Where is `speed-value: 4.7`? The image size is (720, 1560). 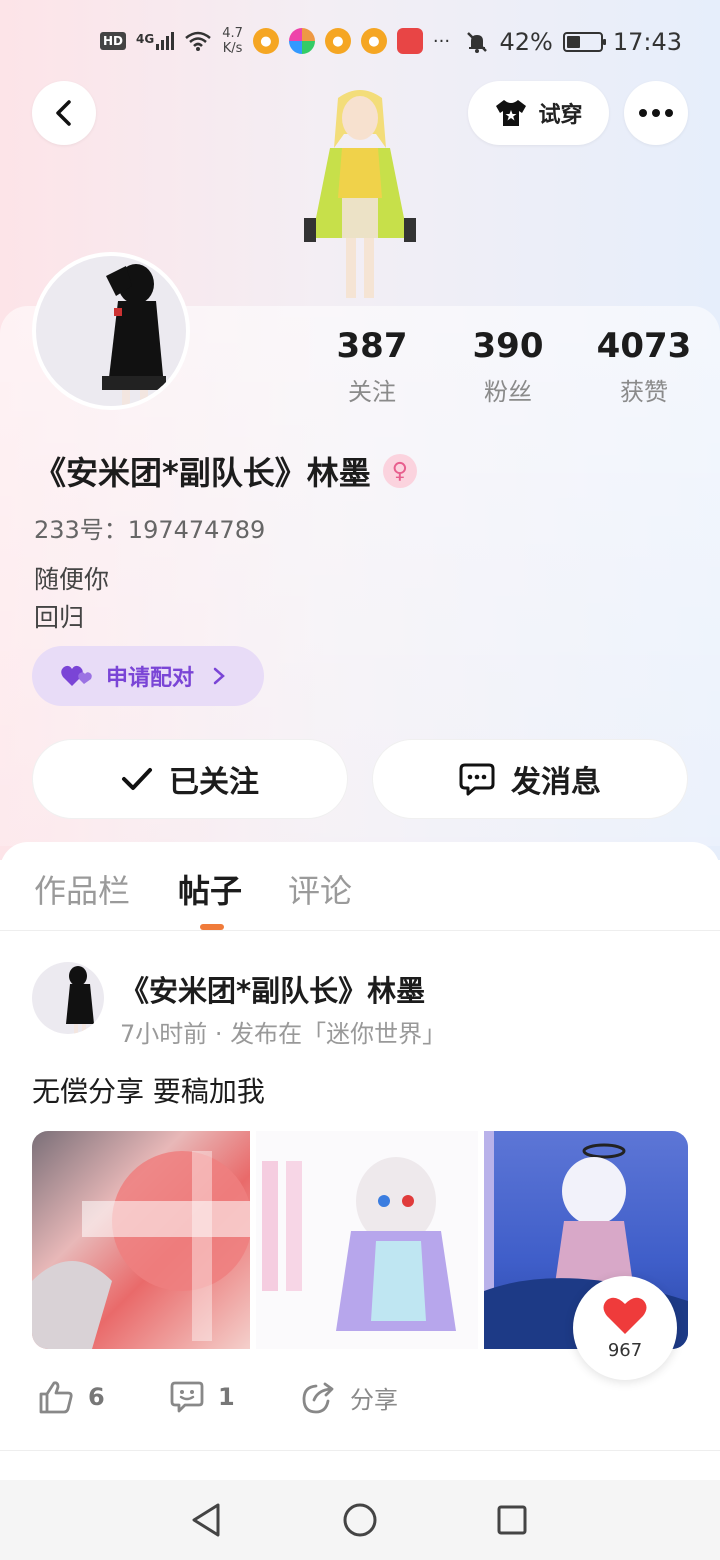 speed-value: 4.7 is located at coordinates (232, 33).